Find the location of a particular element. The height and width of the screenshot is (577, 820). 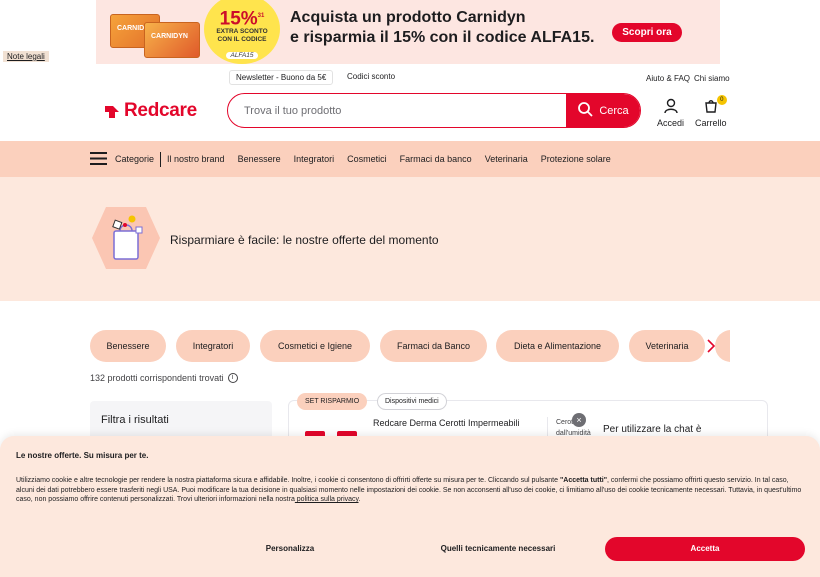

chip-cosmetici-e-igiene: Cosmetici e Igiene is located at coordinates (315, 346).